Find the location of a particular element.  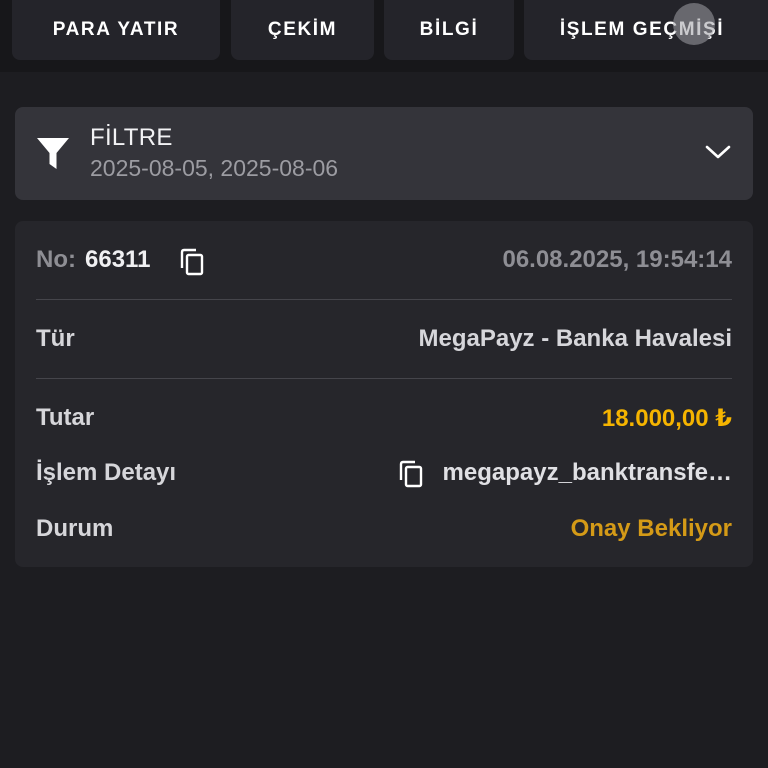

detail-label: İşlem Detayı is located at coordinates (106, 472).